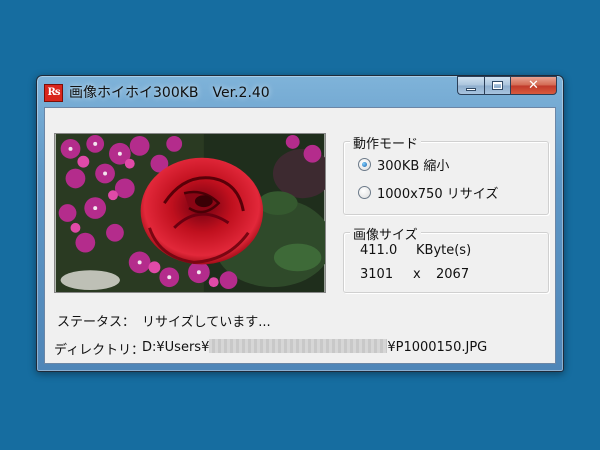 The width and height of the screenshot is (600, 450). Describe the element at coordinates (176, 347) in the screenshot. I see `directory-path-prefix: D:¥Users¥` at that location.